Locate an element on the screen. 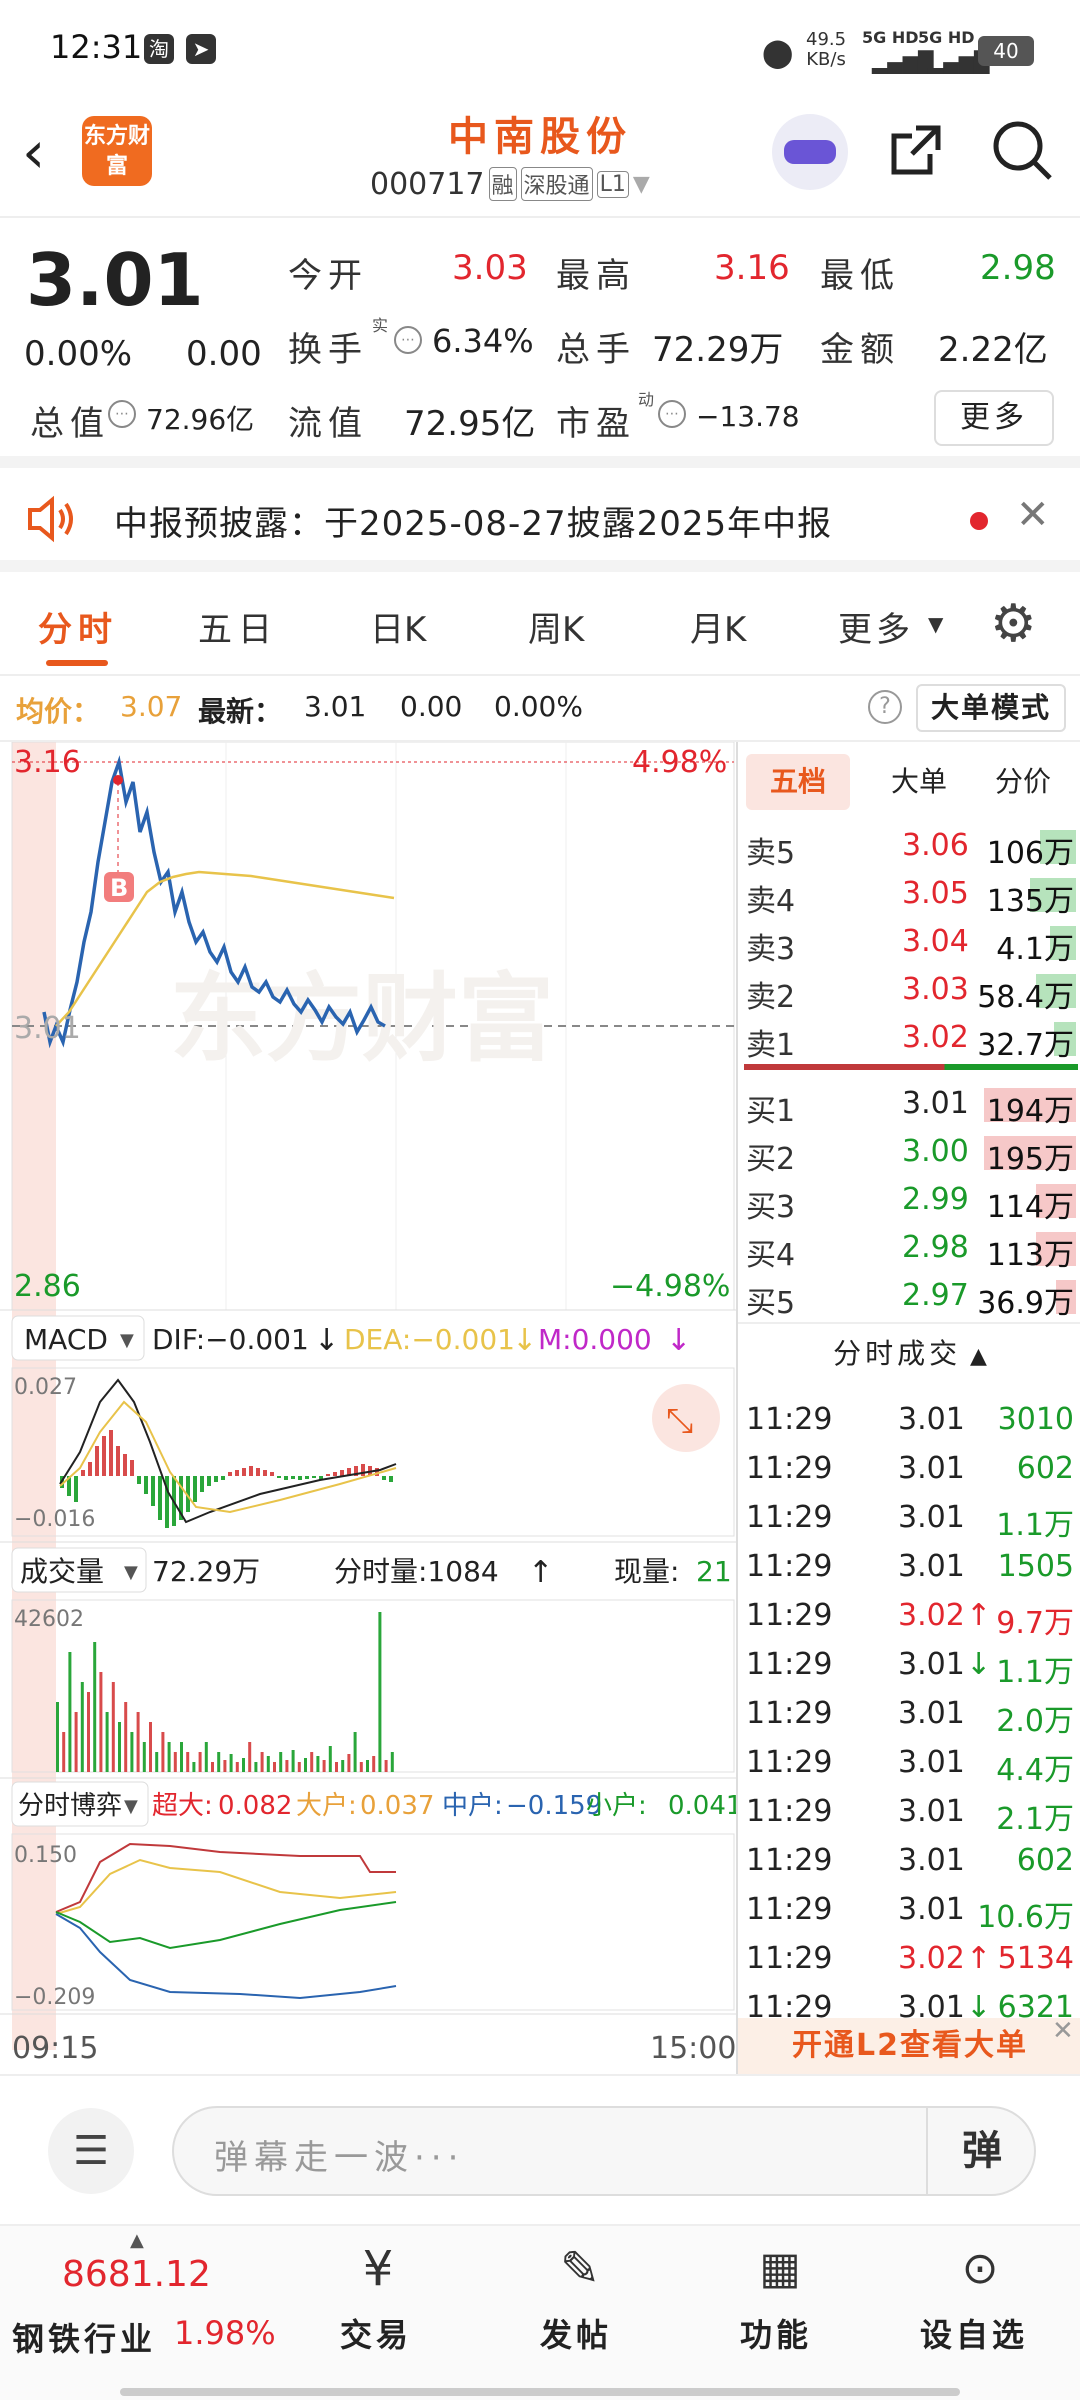 The height and width of the screenshot is (2400, 1080). current-volume-value: 21 is located at coordinates (714, 1571).